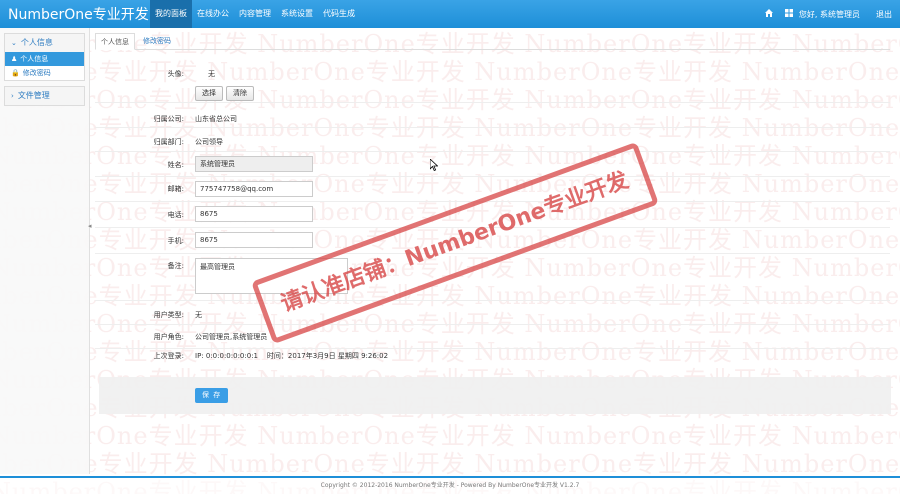  Describe the element at coordinates (175, 266) in the screenshot. I see `remarks-label: 备注:` at that location.